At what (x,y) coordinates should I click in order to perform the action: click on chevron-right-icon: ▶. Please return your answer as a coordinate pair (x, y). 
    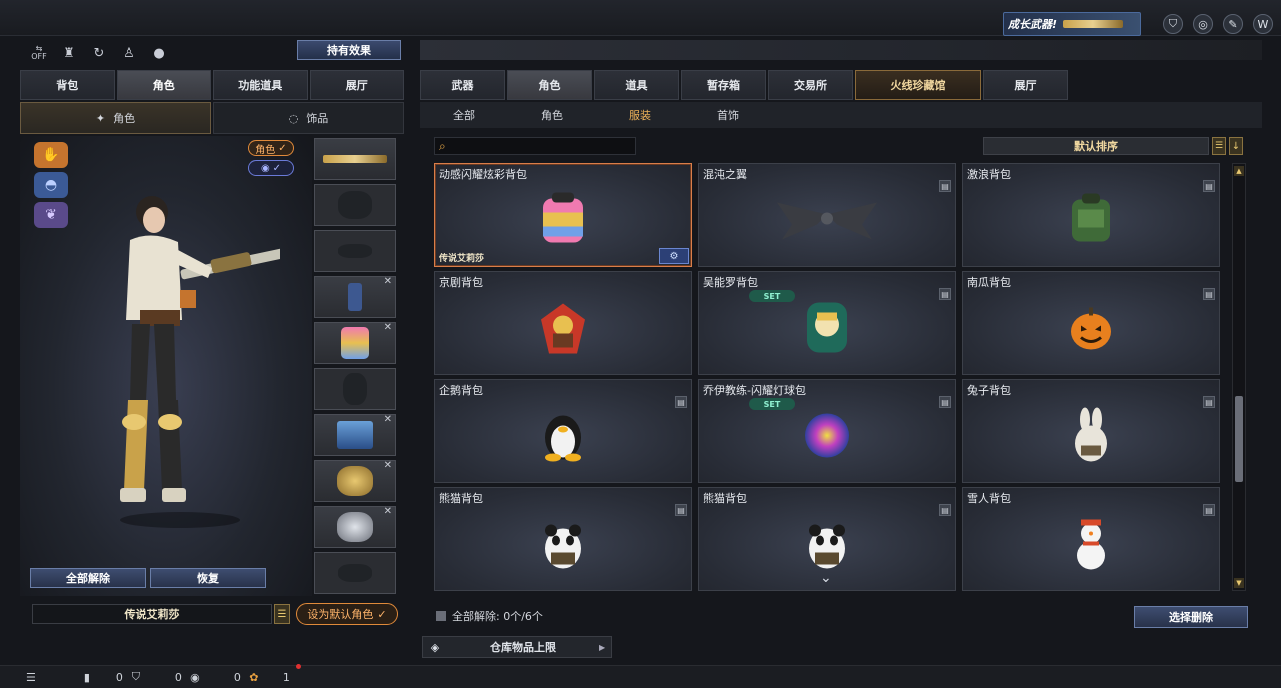
    Looking at the image, I should click on (602, 647).